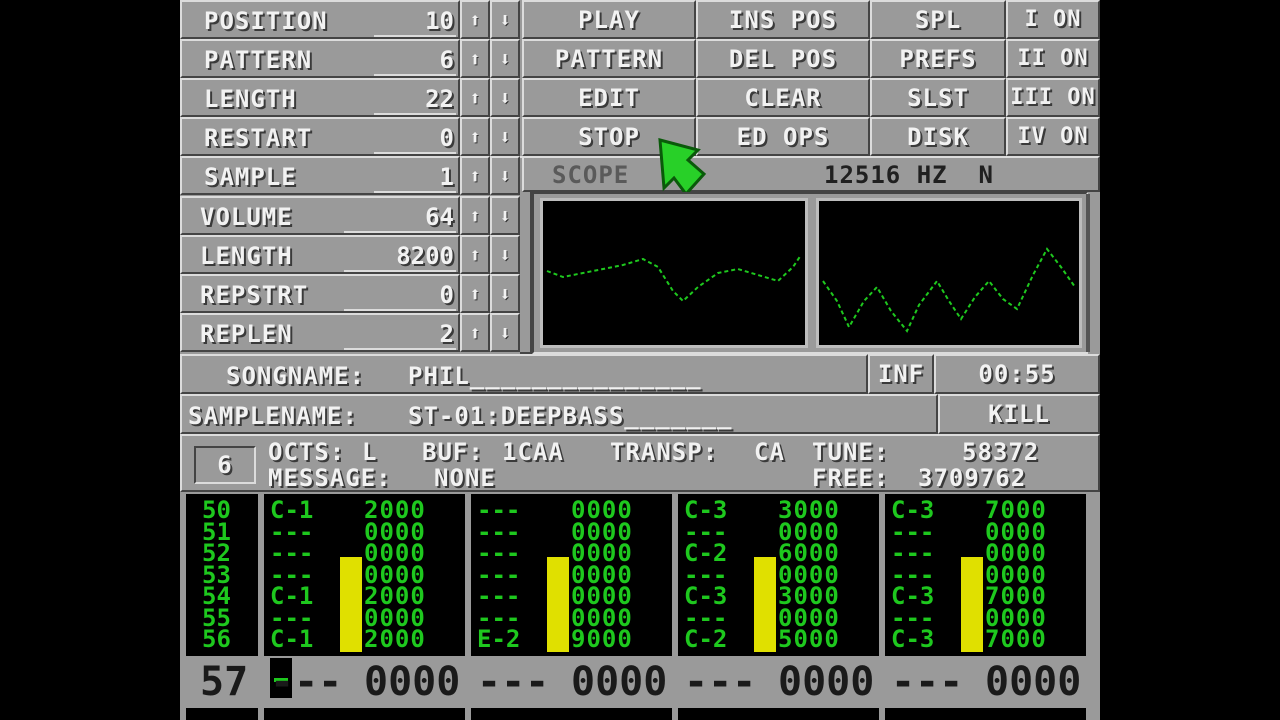  Describe the element at coordinates (949, 290) in the screenshot. I see `waveform-right` at that location.